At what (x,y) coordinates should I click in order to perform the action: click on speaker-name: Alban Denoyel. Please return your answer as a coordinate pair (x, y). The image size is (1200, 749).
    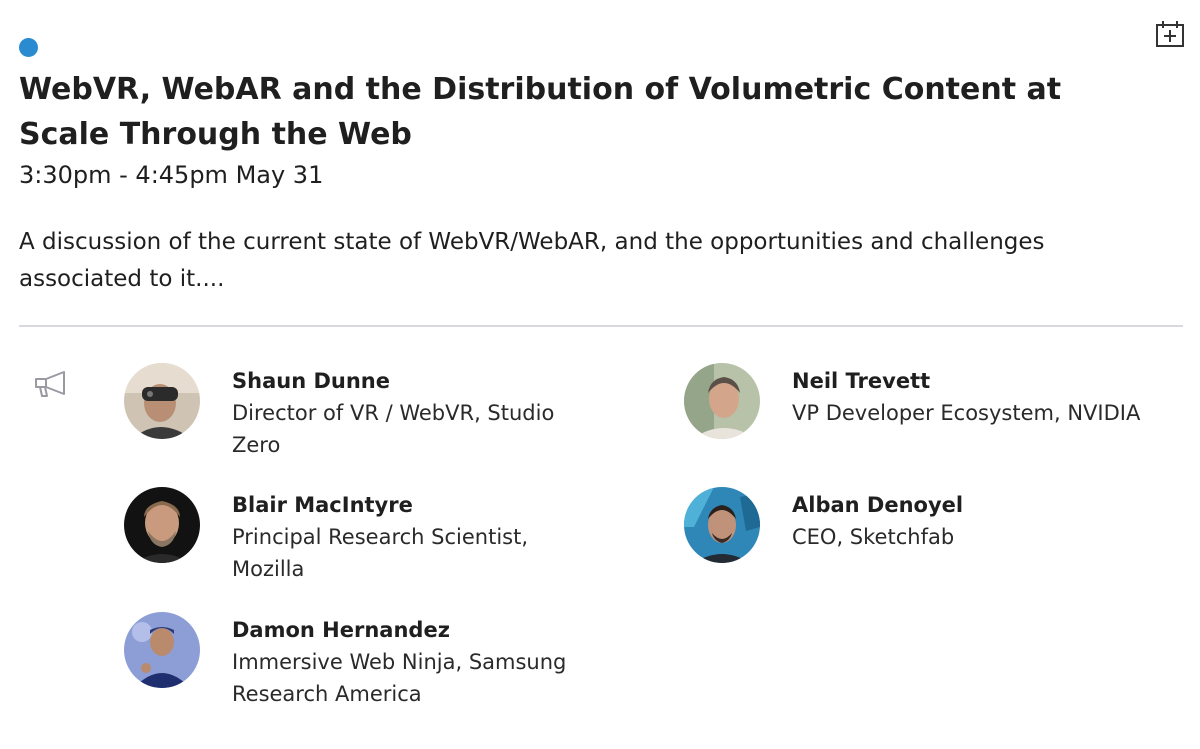
    Looking at the image, I should click on (878, 505).